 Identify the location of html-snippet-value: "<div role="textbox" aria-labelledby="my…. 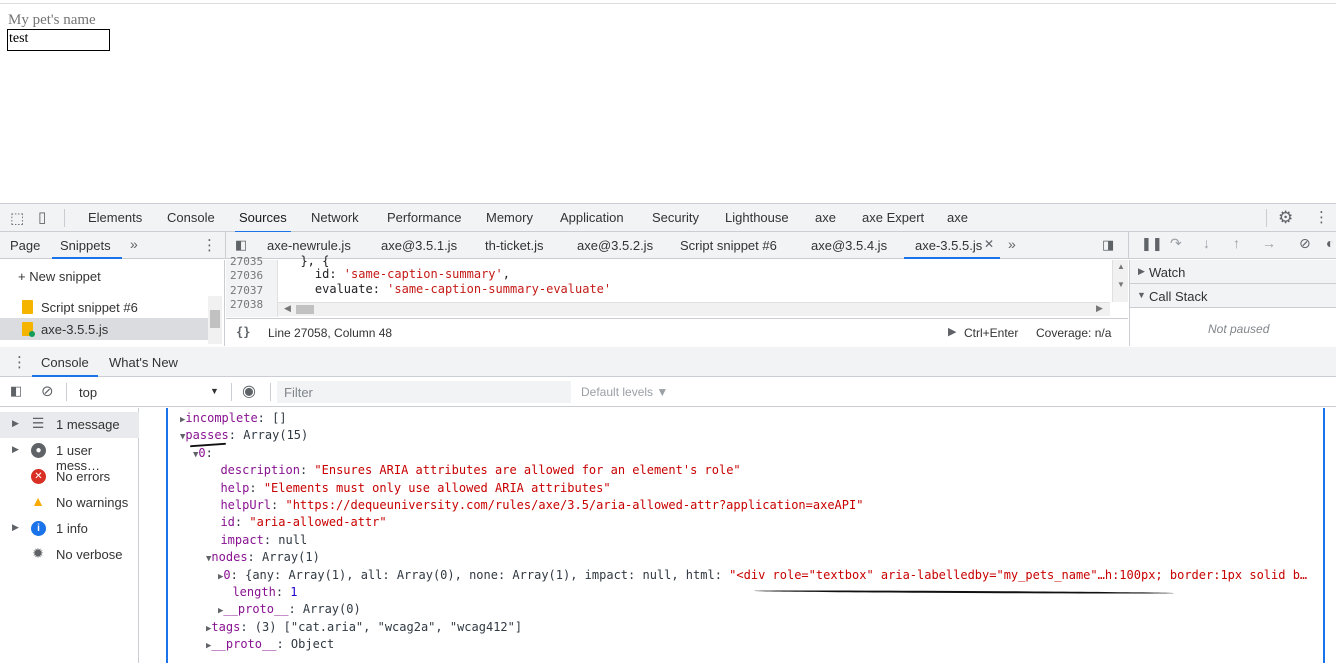
(1018, 574).